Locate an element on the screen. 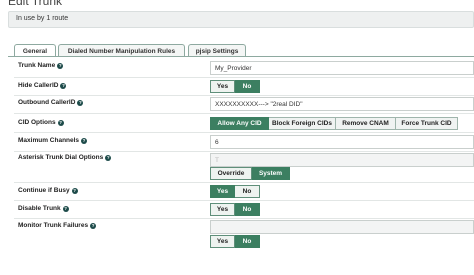  max-channels-input: 6 is located at coordinates (342, 142).